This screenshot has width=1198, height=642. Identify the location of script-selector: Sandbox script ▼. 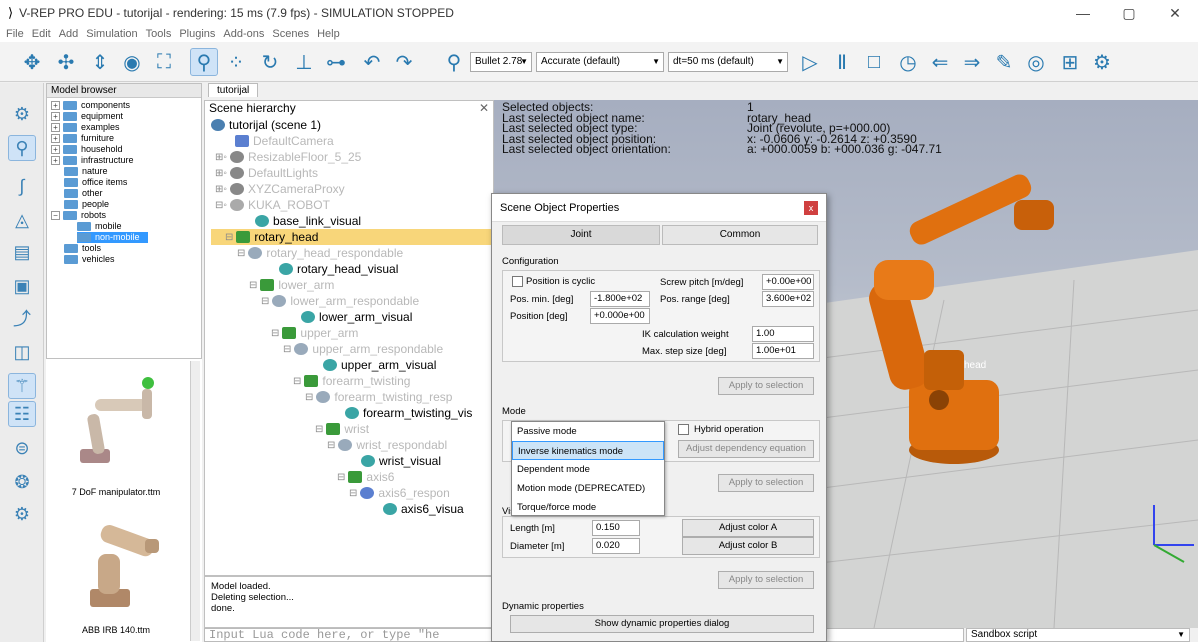
(1078, 635).